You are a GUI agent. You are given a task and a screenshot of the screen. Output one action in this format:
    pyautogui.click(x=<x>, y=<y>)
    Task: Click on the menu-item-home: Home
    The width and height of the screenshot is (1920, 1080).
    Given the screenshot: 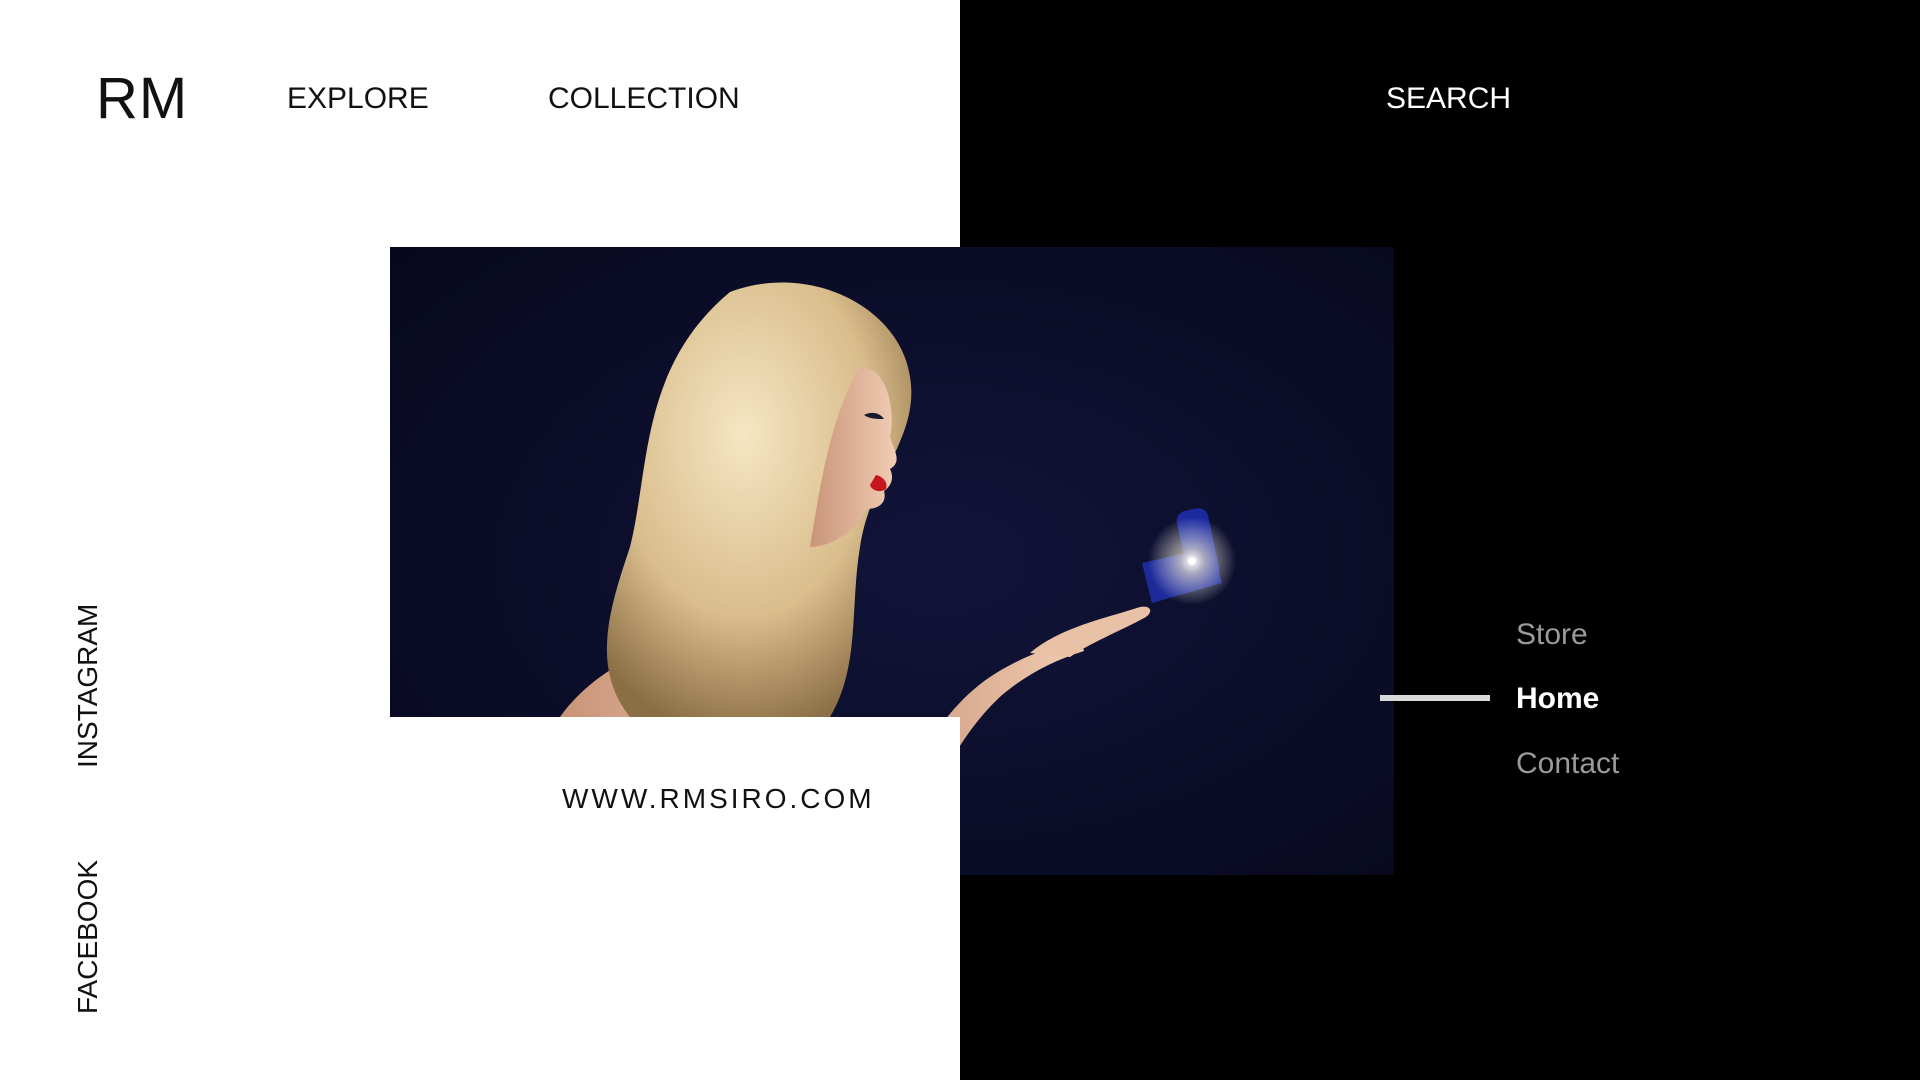 What is the action you would take?
    pyautogui.click(x=1557, y=699)
    